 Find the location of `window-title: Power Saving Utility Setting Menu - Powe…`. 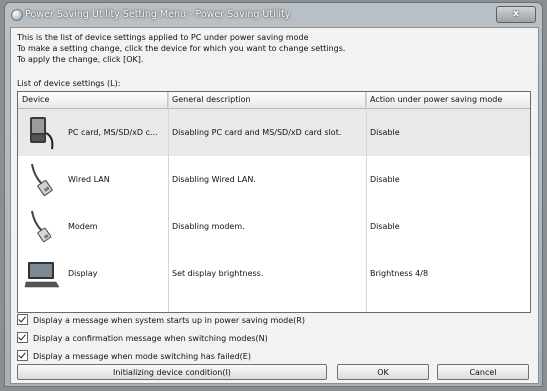

window-title: Power Saving Utility Setting Menu - Powe… is located at coordinates (158, 14).